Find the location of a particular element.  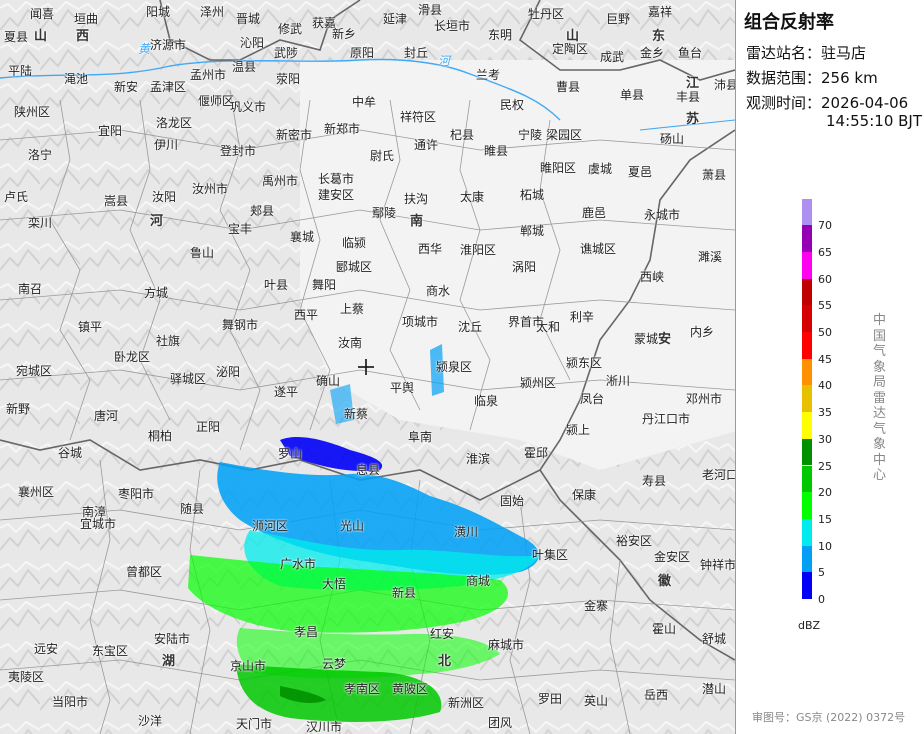

city-label: 宛城区 is located at coordinates (34, 371).